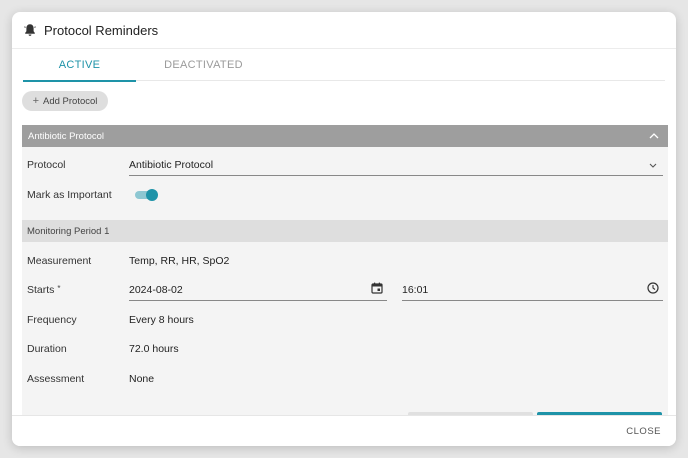 The width and height of the screenshot is (688, 458). I want to click on start-date-value: 2024-08-02, so click(156, 289).